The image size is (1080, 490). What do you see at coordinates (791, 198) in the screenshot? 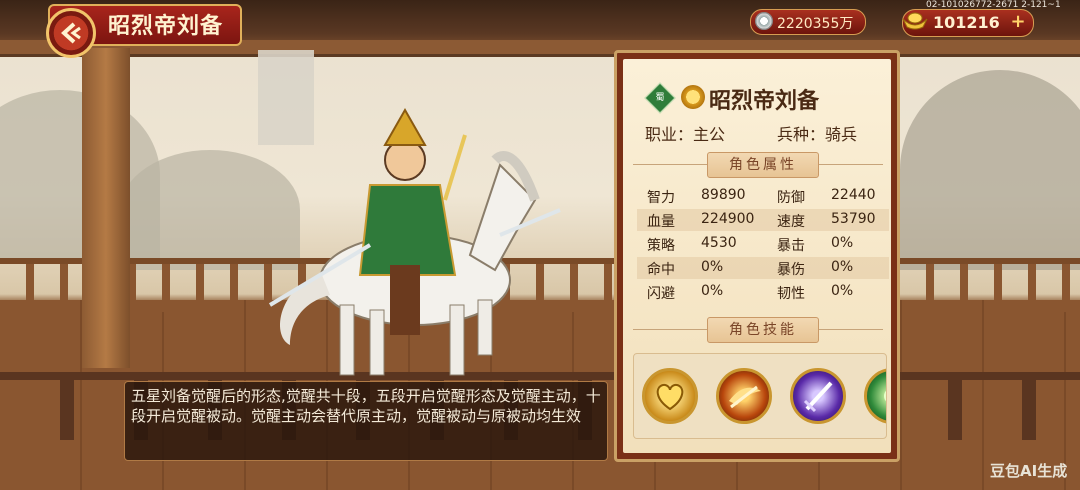
I see `stat-label: 防御` at bounding box center [791, 198].